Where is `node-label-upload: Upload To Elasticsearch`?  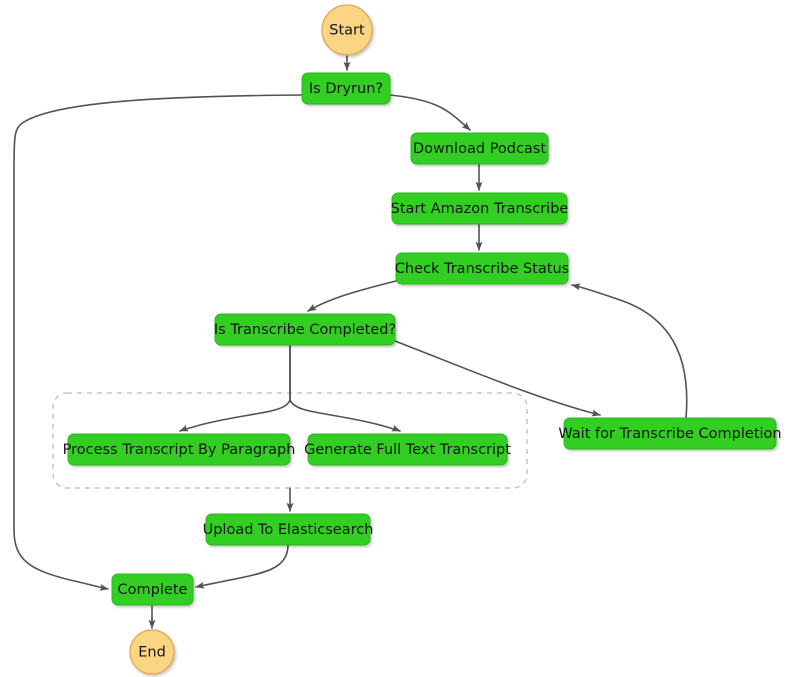 node-label-upload: Upload To Elasticsearch is located at coordinates (288, 530).